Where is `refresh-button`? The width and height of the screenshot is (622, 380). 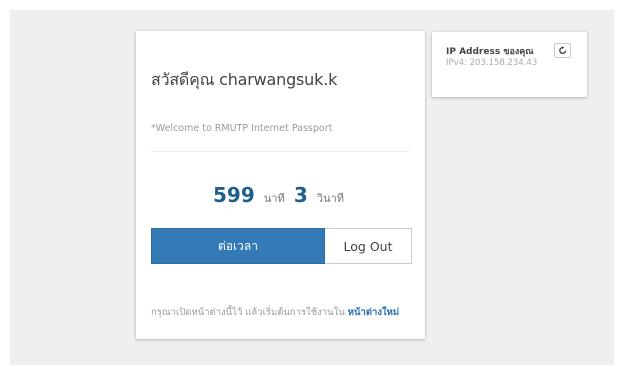 refresh-button is located at coordinates (562, 50).